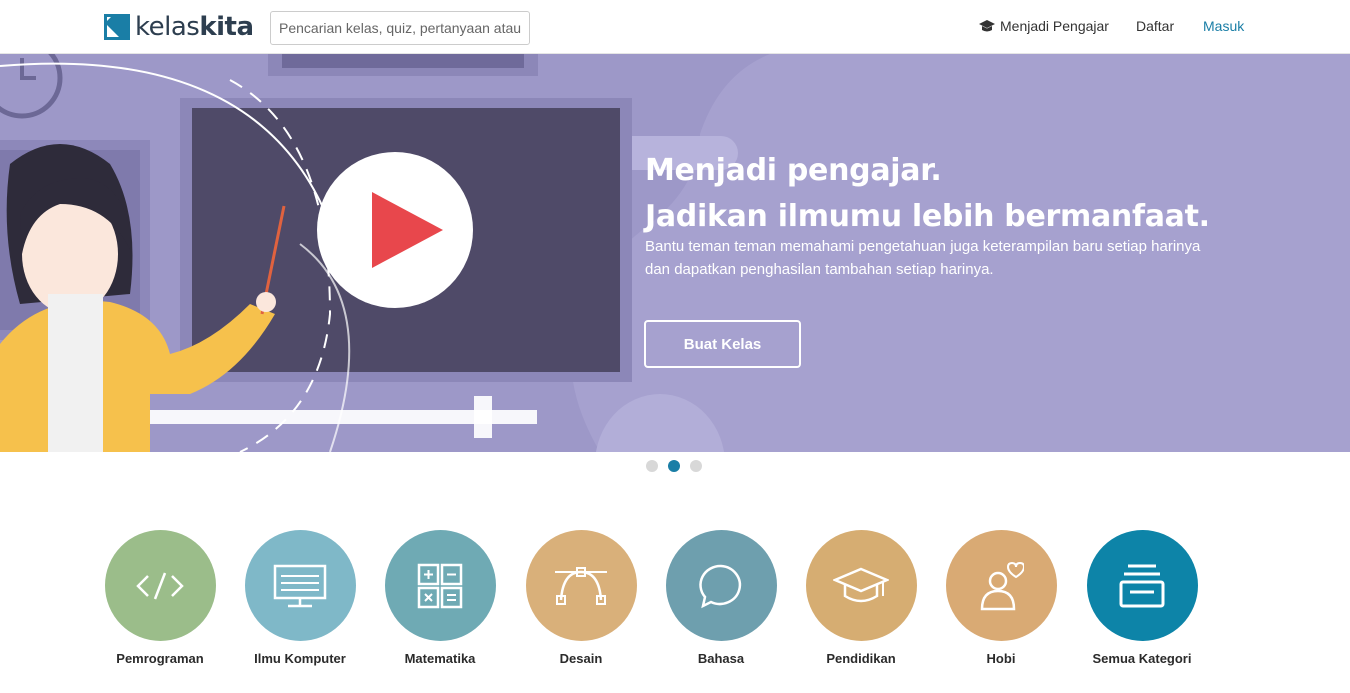 The width and height of the screenshot is (1350, 693). What do you see at coordinates (1001, 658) in the screenshot?
I see `category-label: Hobi` at bounding box center [1001, 658].